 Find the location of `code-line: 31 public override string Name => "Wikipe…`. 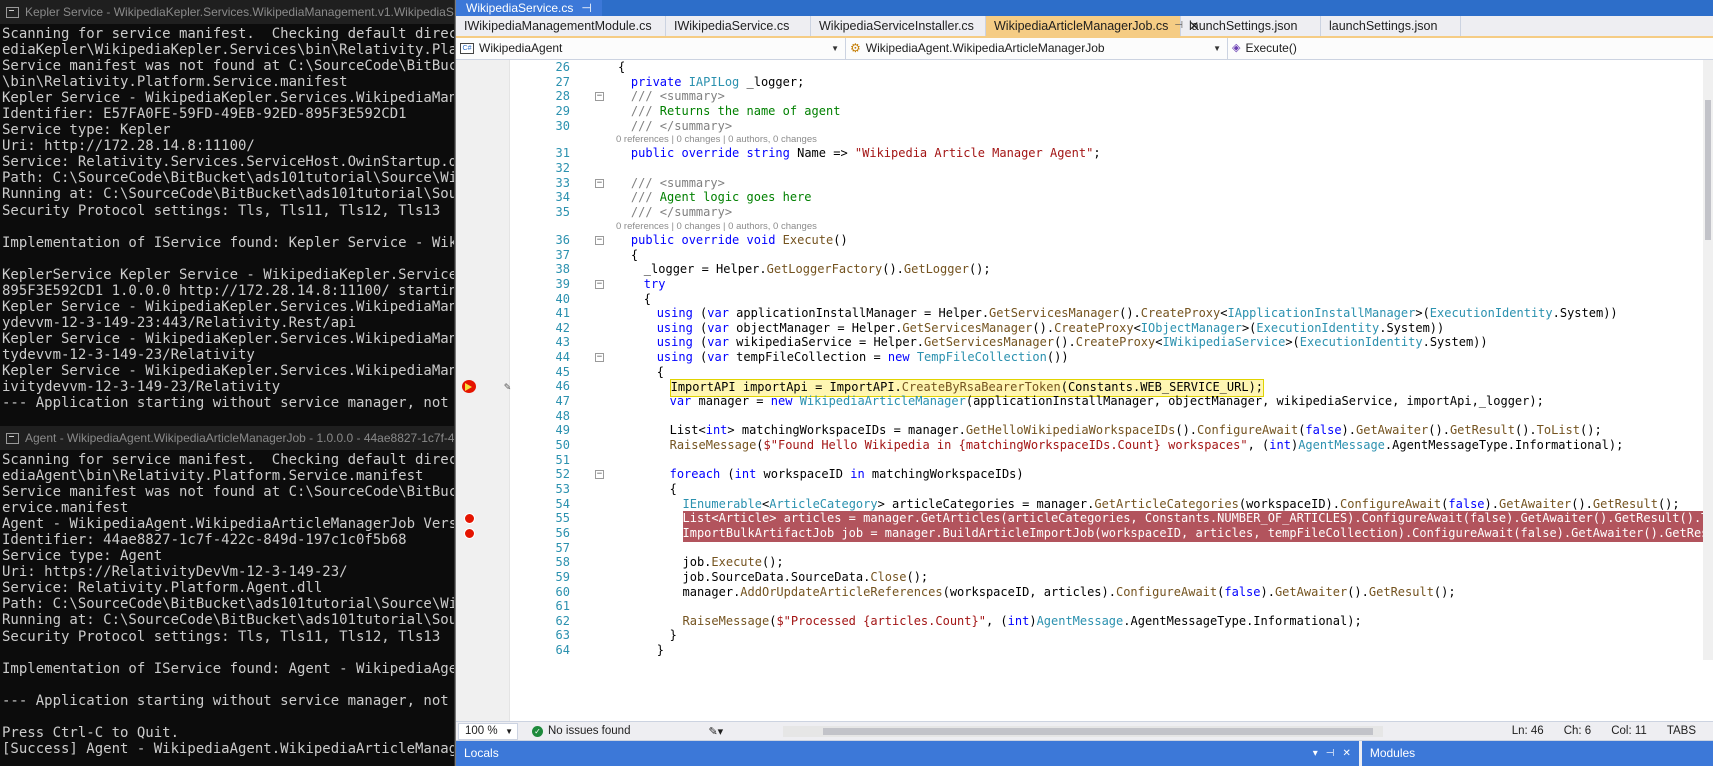

code-line: 31 public override string Name => "Wikipe… is located at coordinates (1107, 154).